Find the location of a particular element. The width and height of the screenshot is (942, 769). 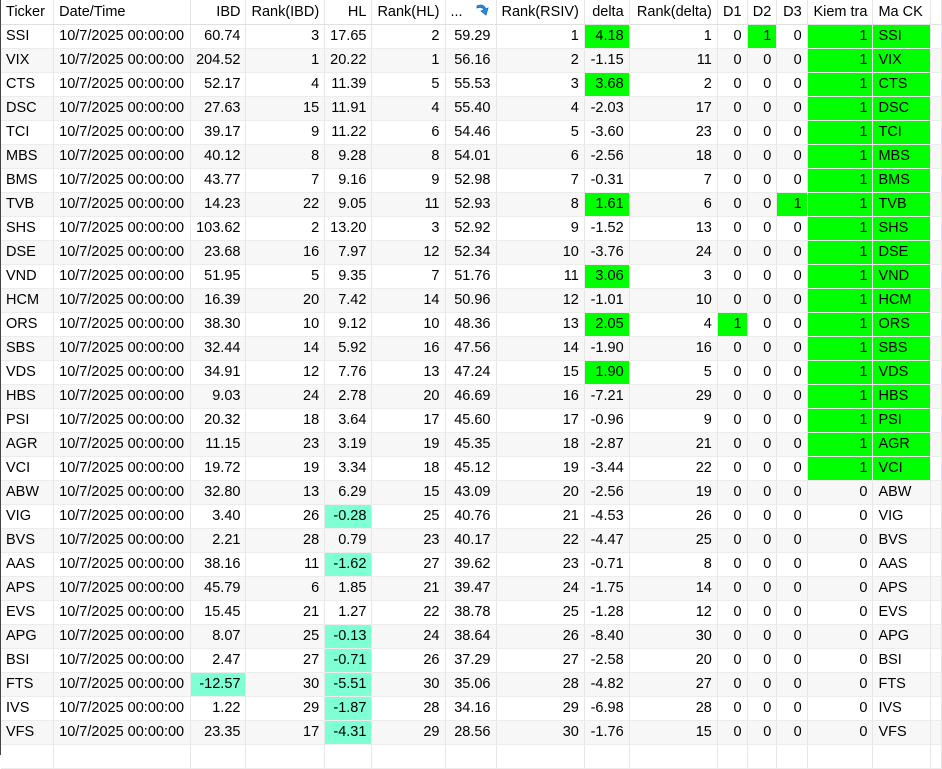

cell-delta: -4.47 is located at coordinates (607, 540).